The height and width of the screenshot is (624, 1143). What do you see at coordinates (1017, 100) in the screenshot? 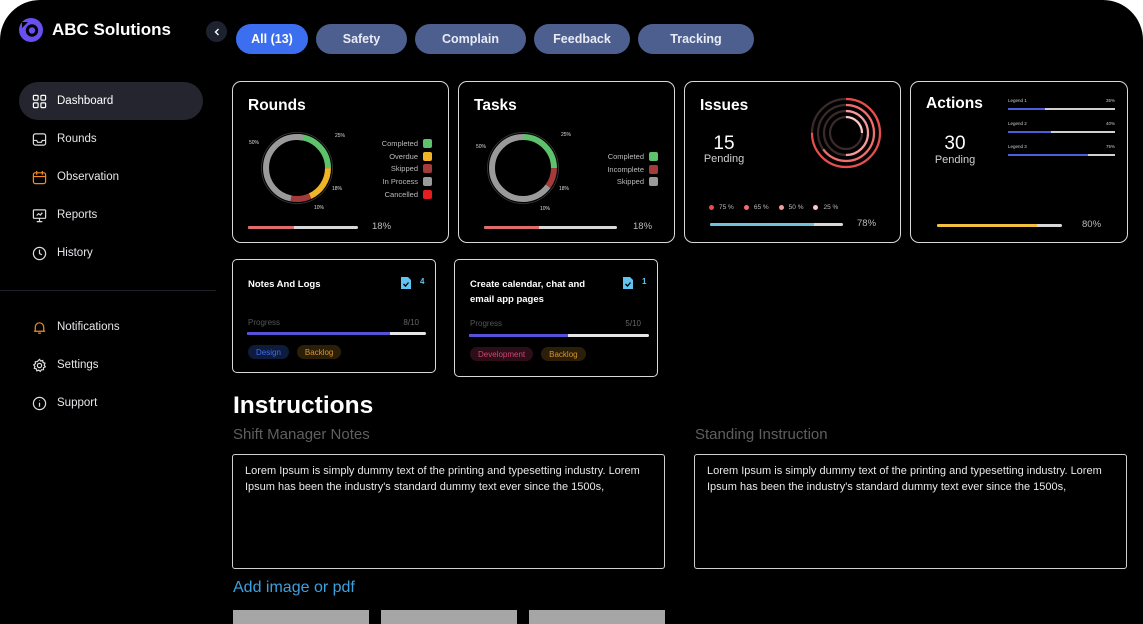
I see `bar-label: Legend 1` at bounding box center [1017, 100].